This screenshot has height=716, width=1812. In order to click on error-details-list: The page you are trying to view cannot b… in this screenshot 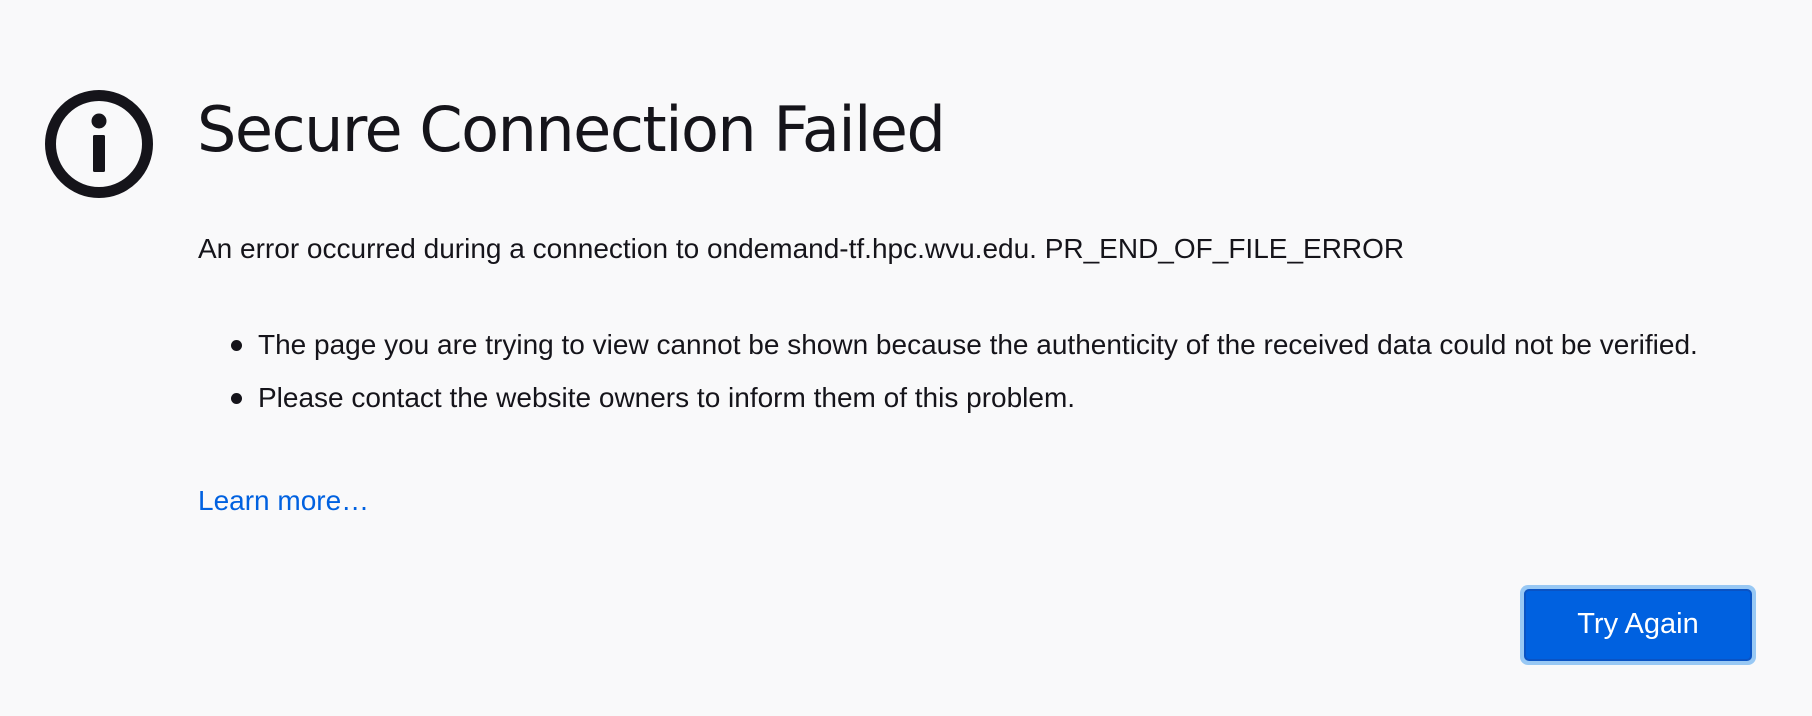, I will do `click(983, 380)`.